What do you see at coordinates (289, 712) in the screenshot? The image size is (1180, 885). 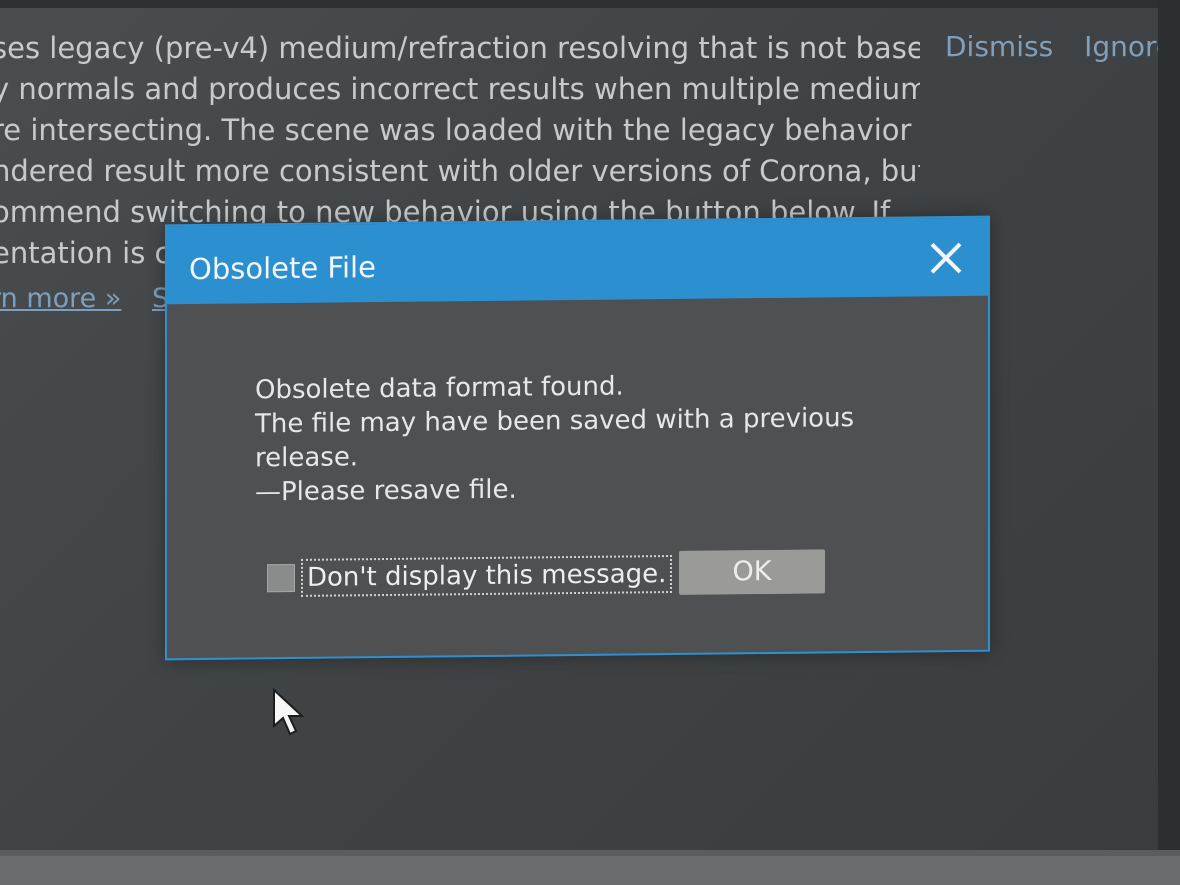 I see `mouse-pointer-icon` at bounding box center [289, 712].